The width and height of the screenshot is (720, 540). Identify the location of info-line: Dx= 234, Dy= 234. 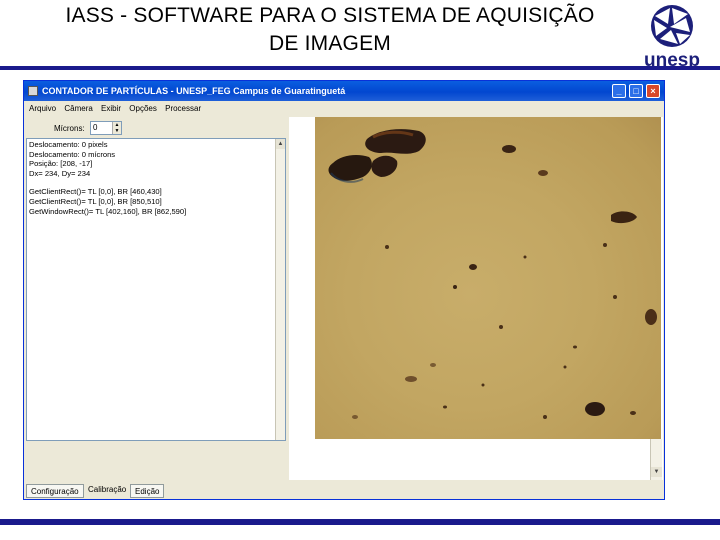
(60, 173).